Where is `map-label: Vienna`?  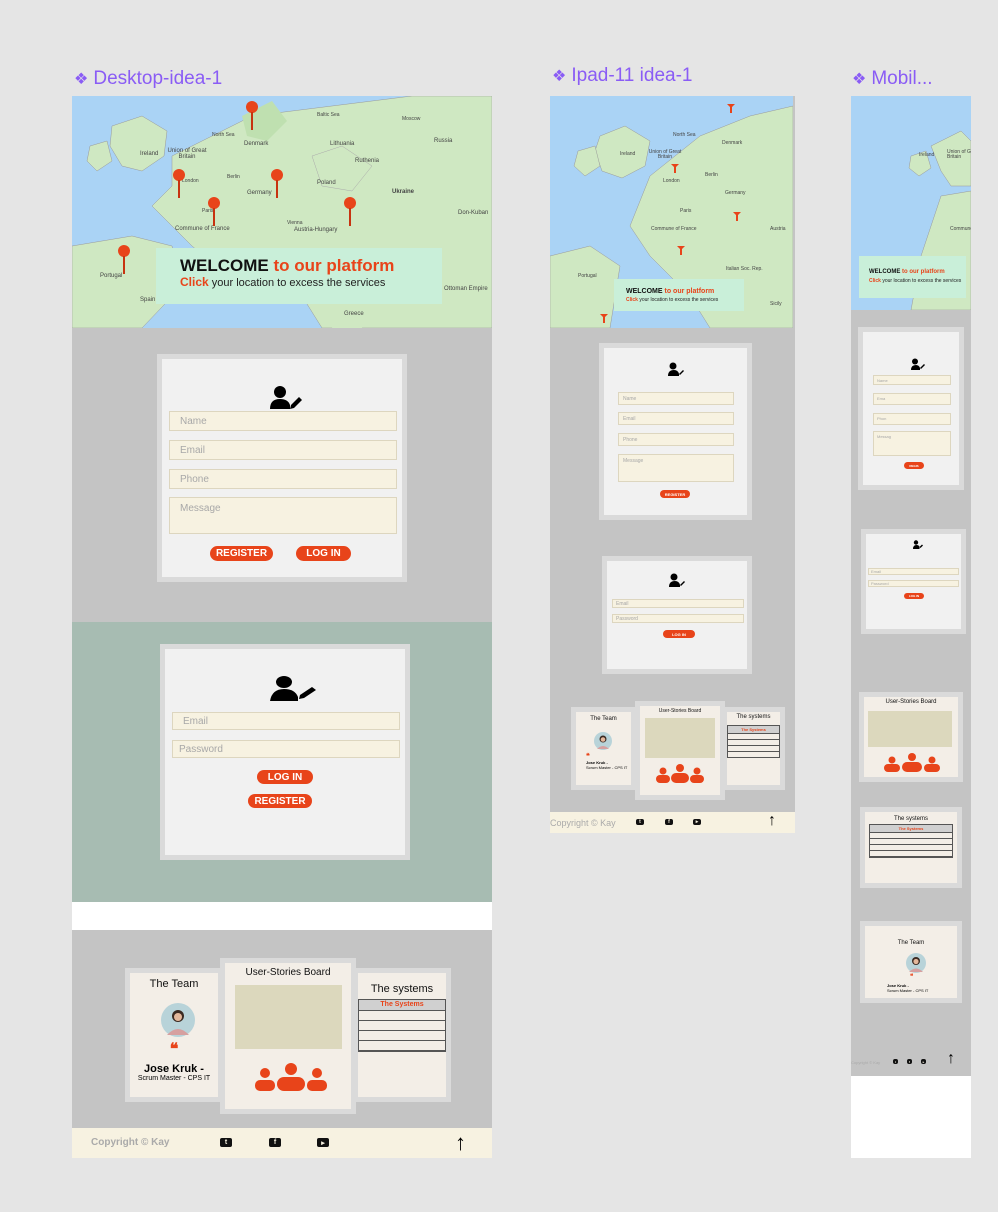 map-label: Vienna is located at coordinates (295, 223).